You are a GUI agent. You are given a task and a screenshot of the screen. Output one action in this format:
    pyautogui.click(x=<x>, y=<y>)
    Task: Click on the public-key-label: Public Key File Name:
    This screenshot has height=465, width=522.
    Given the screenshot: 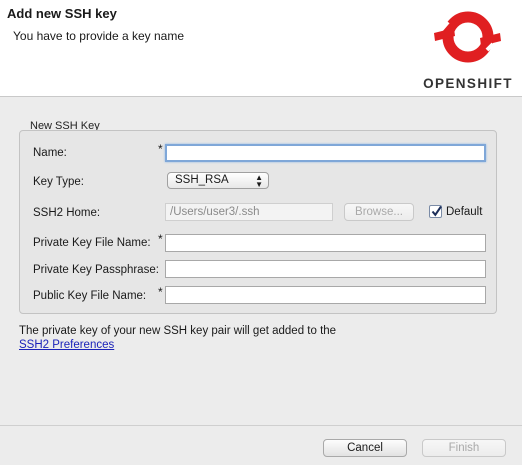 What is the action you would take?
    pyautogui.click(x=90, y=296)
    